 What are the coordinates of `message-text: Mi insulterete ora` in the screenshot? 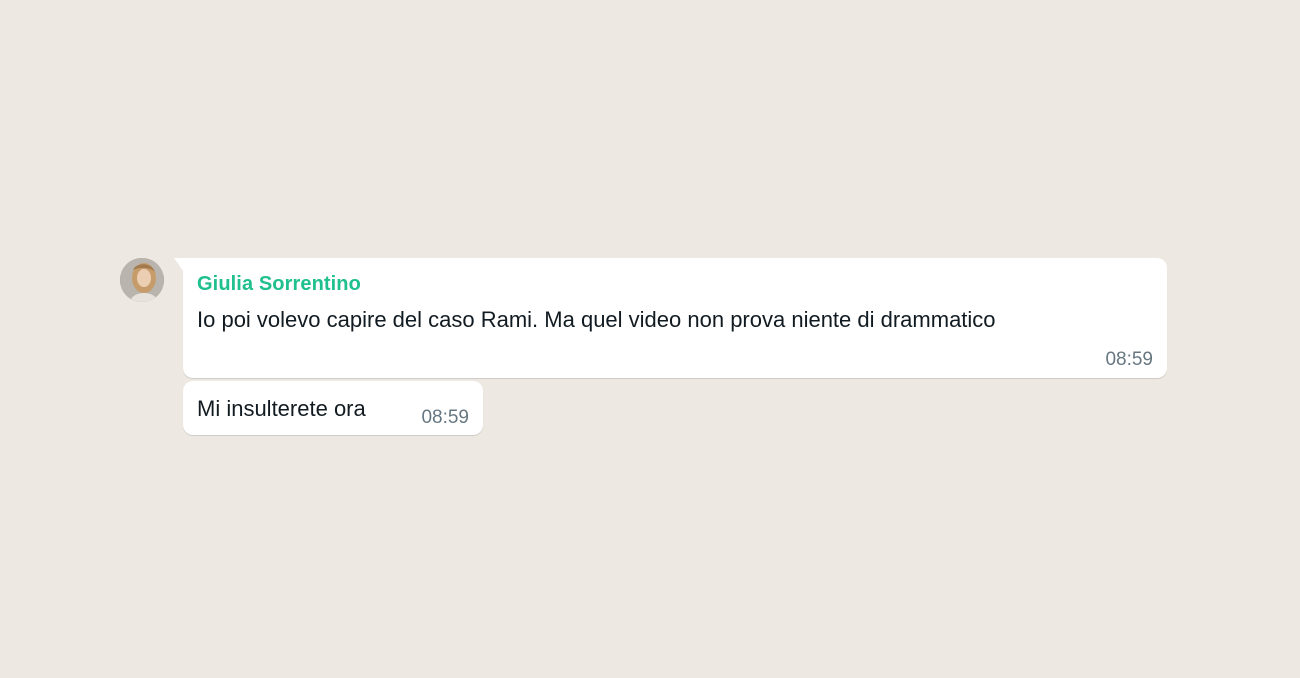 It's located at (281, 408).